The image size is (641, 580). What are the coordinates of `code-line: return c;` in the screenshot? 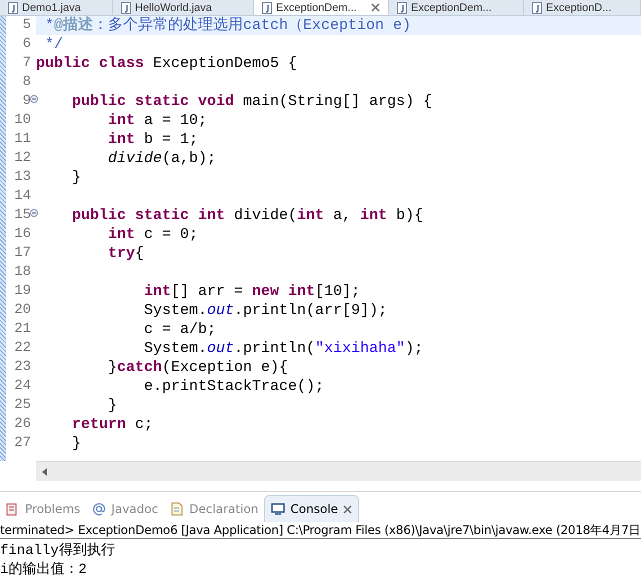 It's located at (112, 424).